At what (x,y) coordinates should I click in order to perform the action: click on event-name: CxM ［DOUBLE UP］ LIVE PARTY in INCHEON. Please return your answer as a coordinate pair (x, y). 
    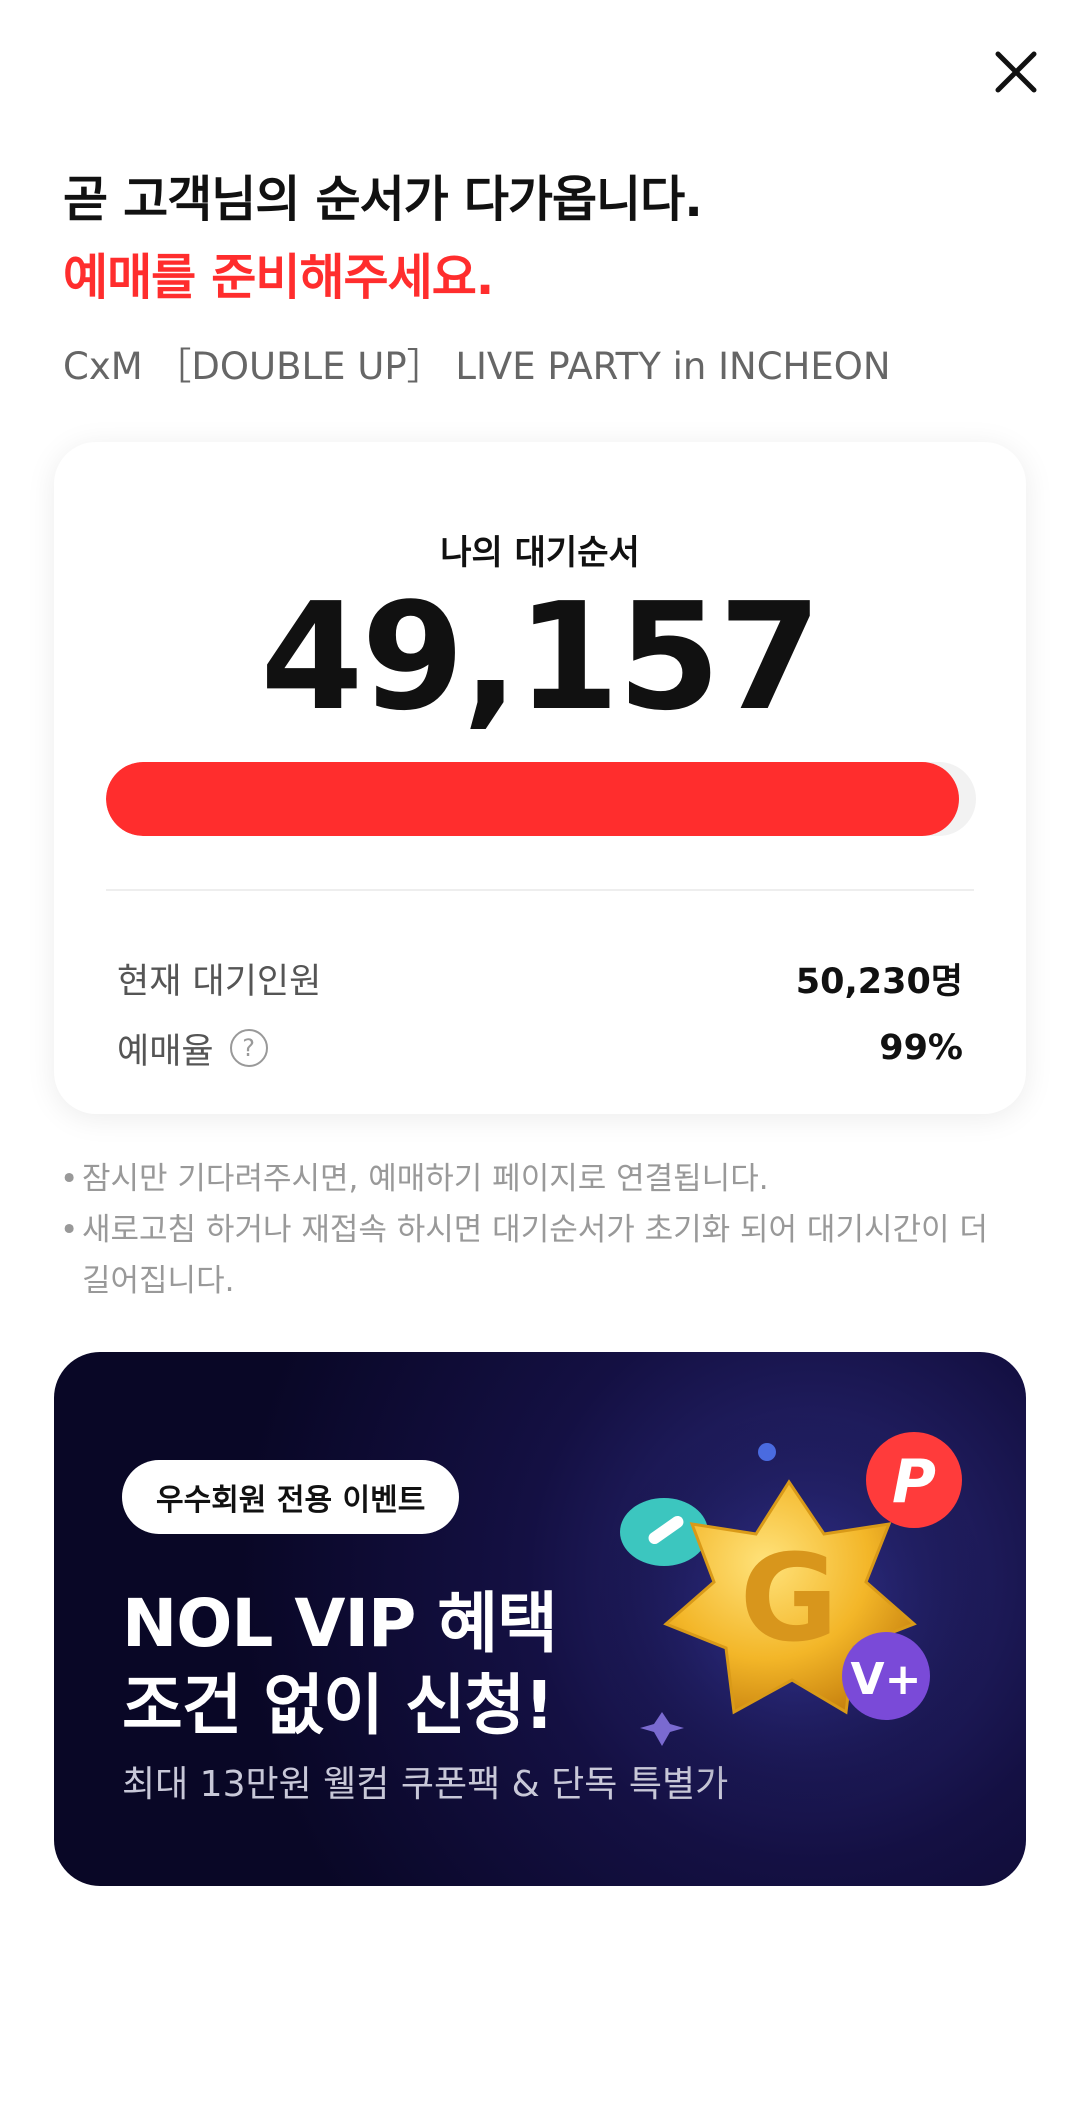
    Looking at the image, I should click on (477, 366).